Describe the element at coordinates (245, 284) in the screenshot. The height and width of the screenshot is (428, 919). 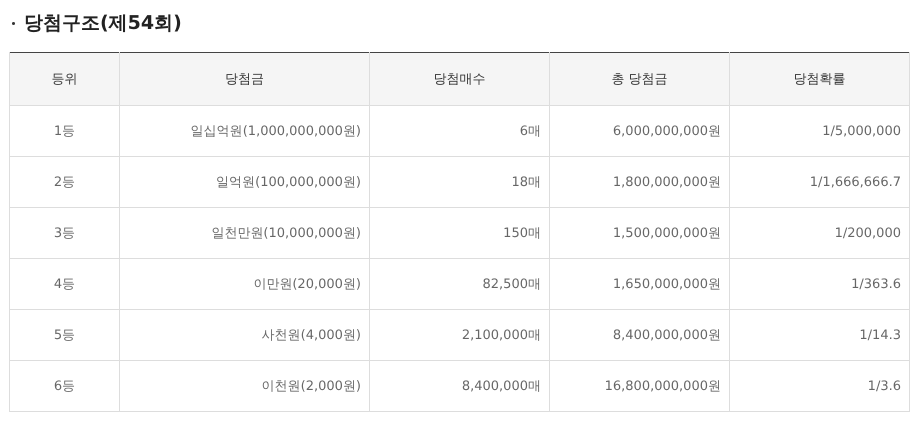
I see `table-cell: 이만원(20,000원)` at that location.